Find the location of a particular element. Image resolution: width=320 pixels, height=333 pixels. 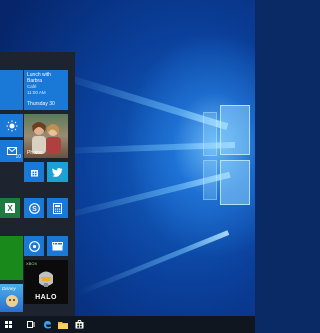

character-icon is located at coordinates (11, 301).